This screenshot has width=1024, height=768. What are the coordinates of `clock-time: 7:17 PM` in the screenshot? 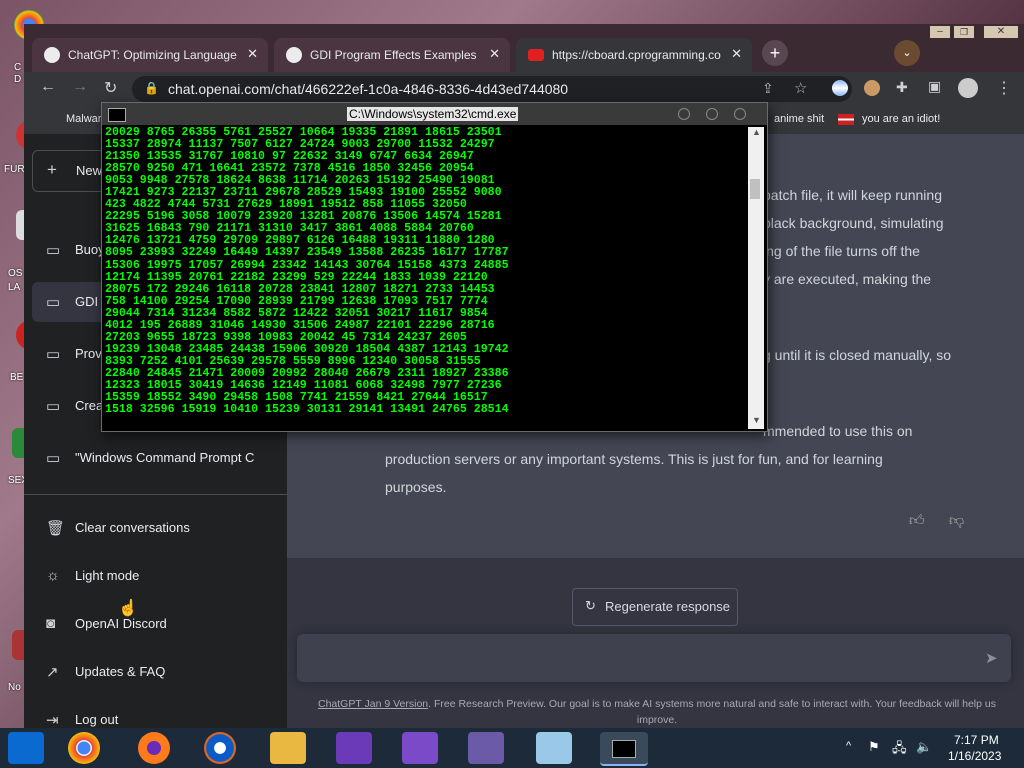 It's located at (976, 740).